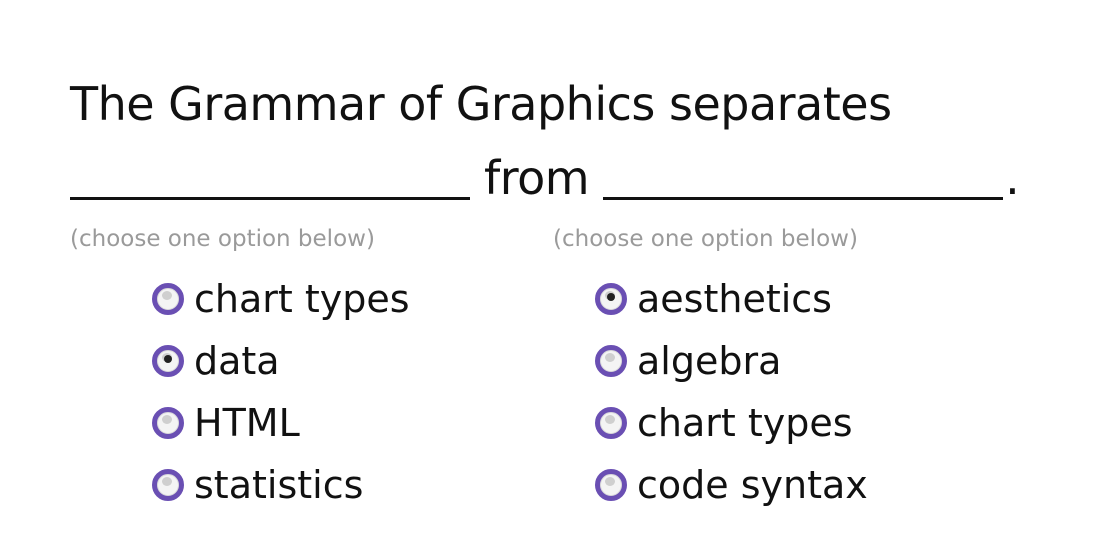  I want to click on left-option-html: HTML, so click(281, 423).